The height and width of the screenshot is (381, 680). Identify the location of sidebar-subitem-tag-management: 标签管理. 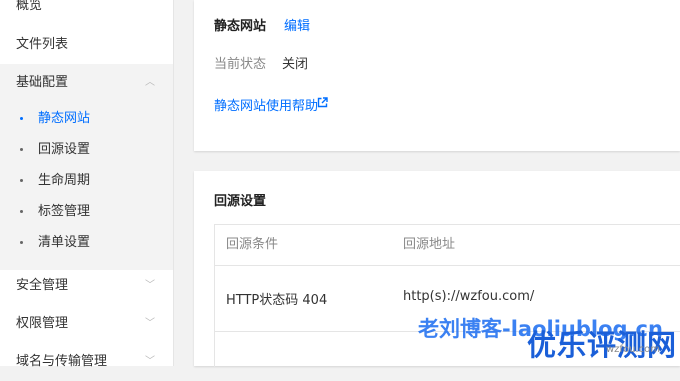
(86, 211).